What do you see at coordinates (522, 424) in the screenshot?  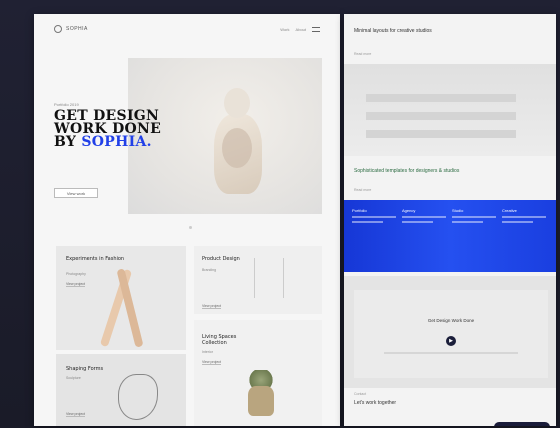 I see `contact-button` at bounding box center [522, 424].